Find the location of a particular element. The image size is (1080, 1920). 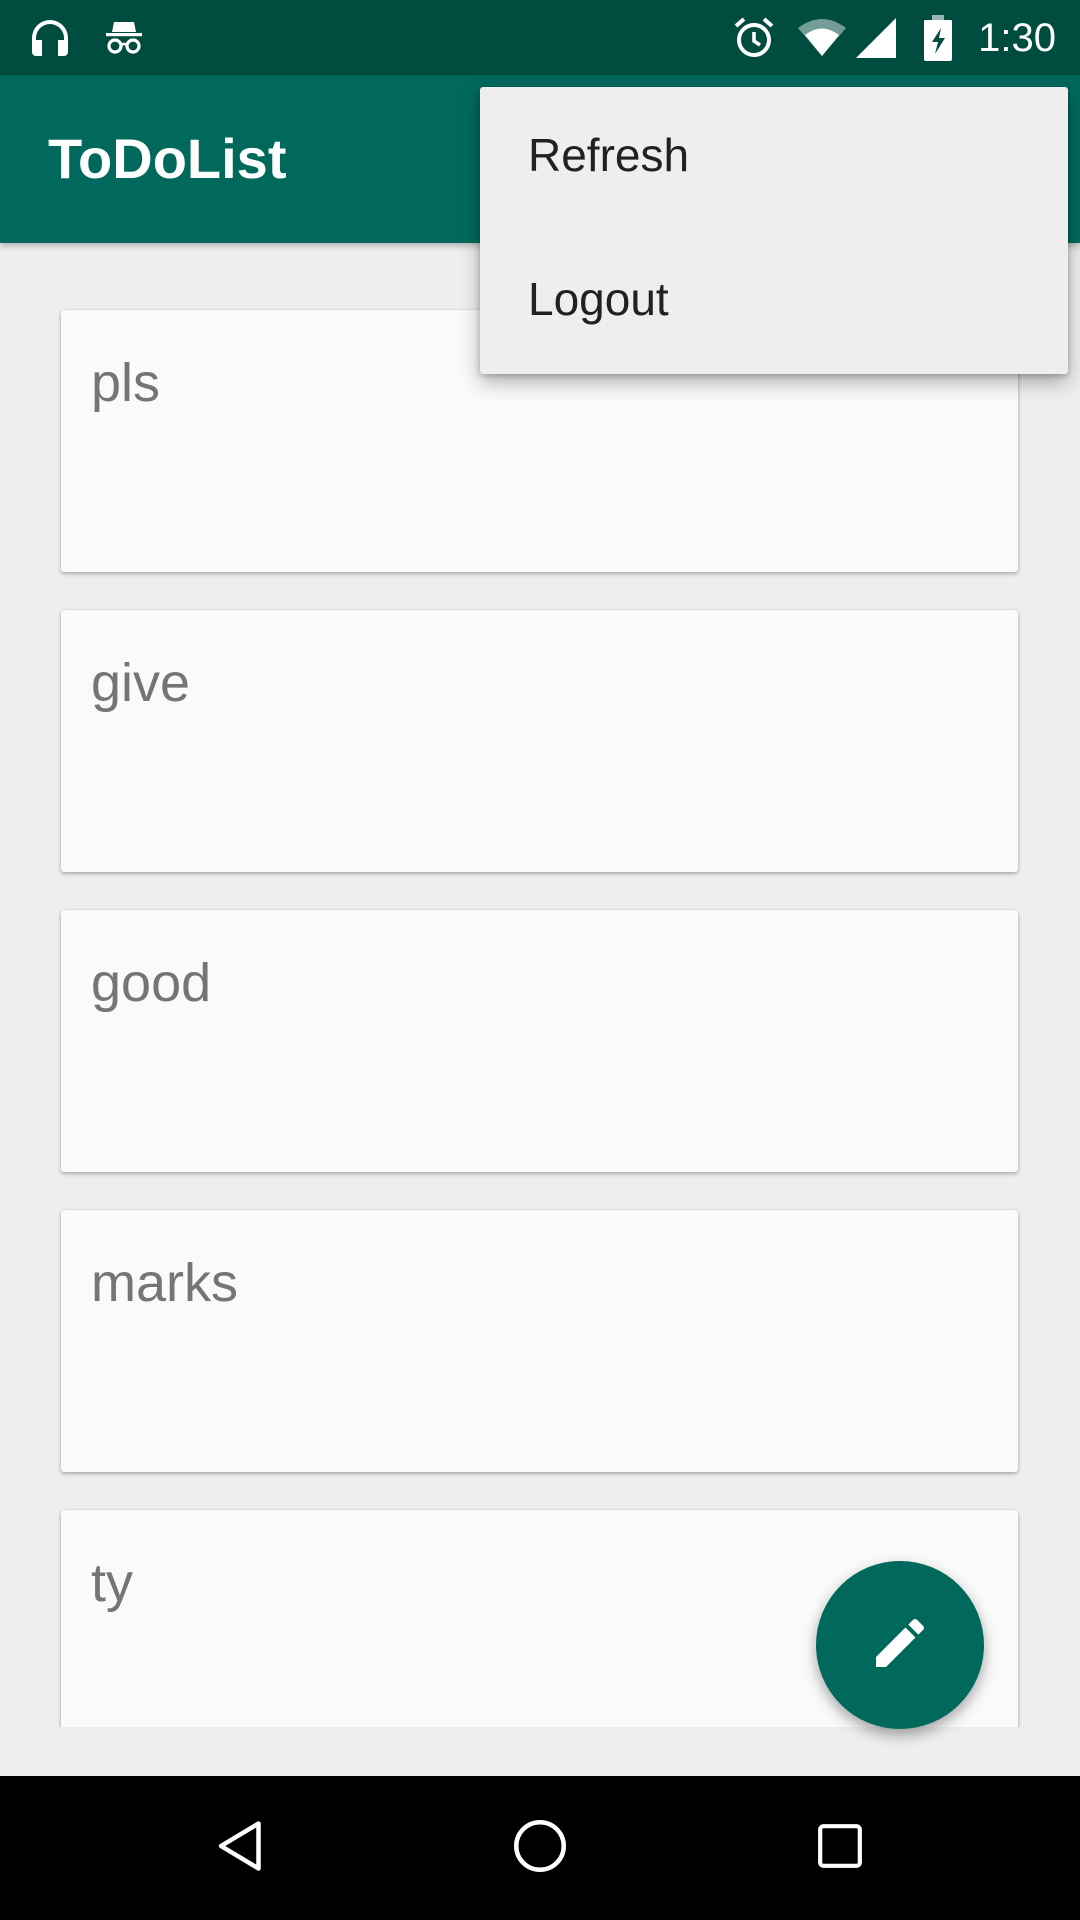

add-todo-fab is located at coordinates (900, 1645).